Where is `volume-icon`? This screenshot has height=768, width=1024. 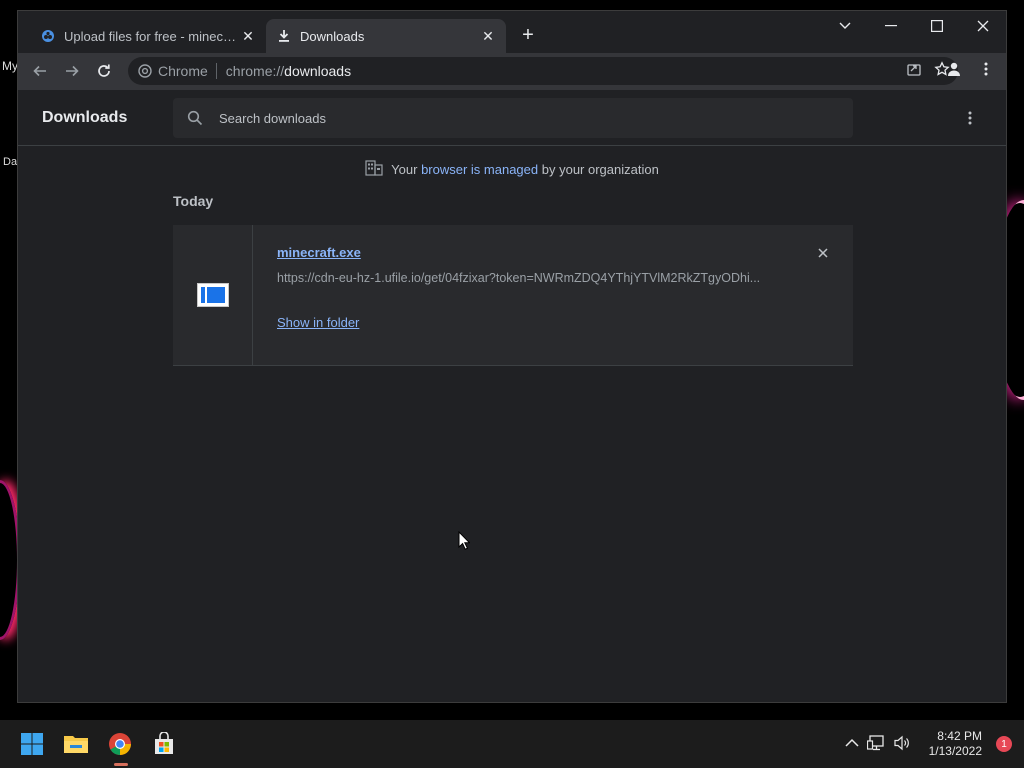
volume-icon is located at coordinates (902, 744).